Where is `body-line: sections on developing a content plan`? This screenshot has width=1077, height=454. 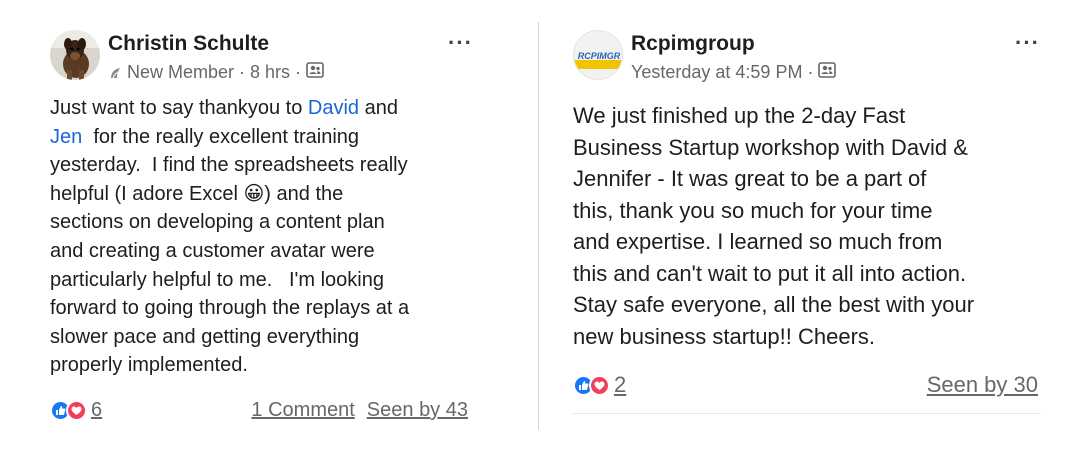
body-line: sections on developing a content plan is located at coordinates (217, 222).